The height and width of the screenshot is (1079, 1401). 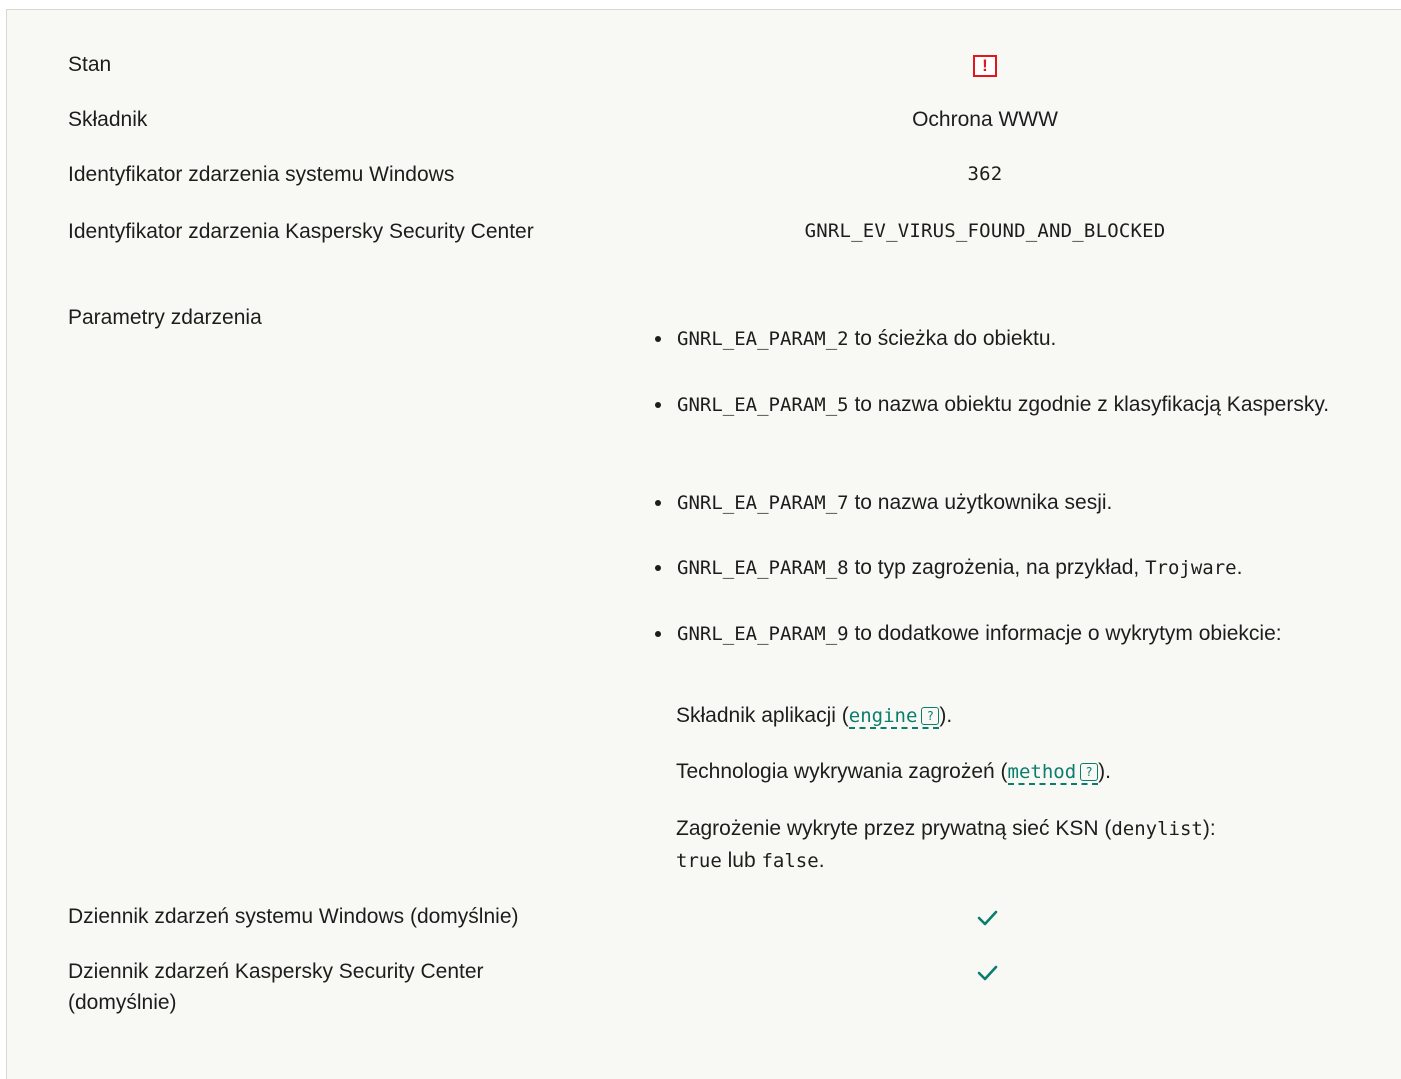 What do you see at coordinates (790, 861) in the screenshot?
I see `false-code: false` at bounding box center [790, 861].